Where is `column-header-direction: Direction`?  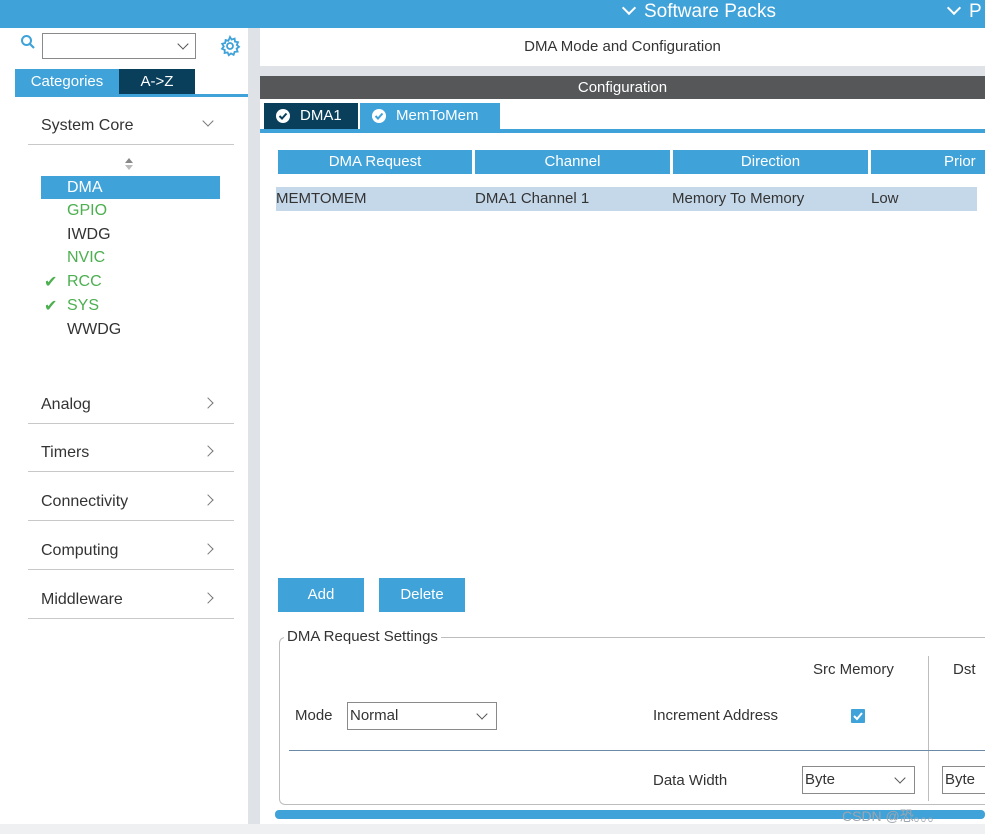
column-header-direction: Direction is located at coordinates (770, 162).